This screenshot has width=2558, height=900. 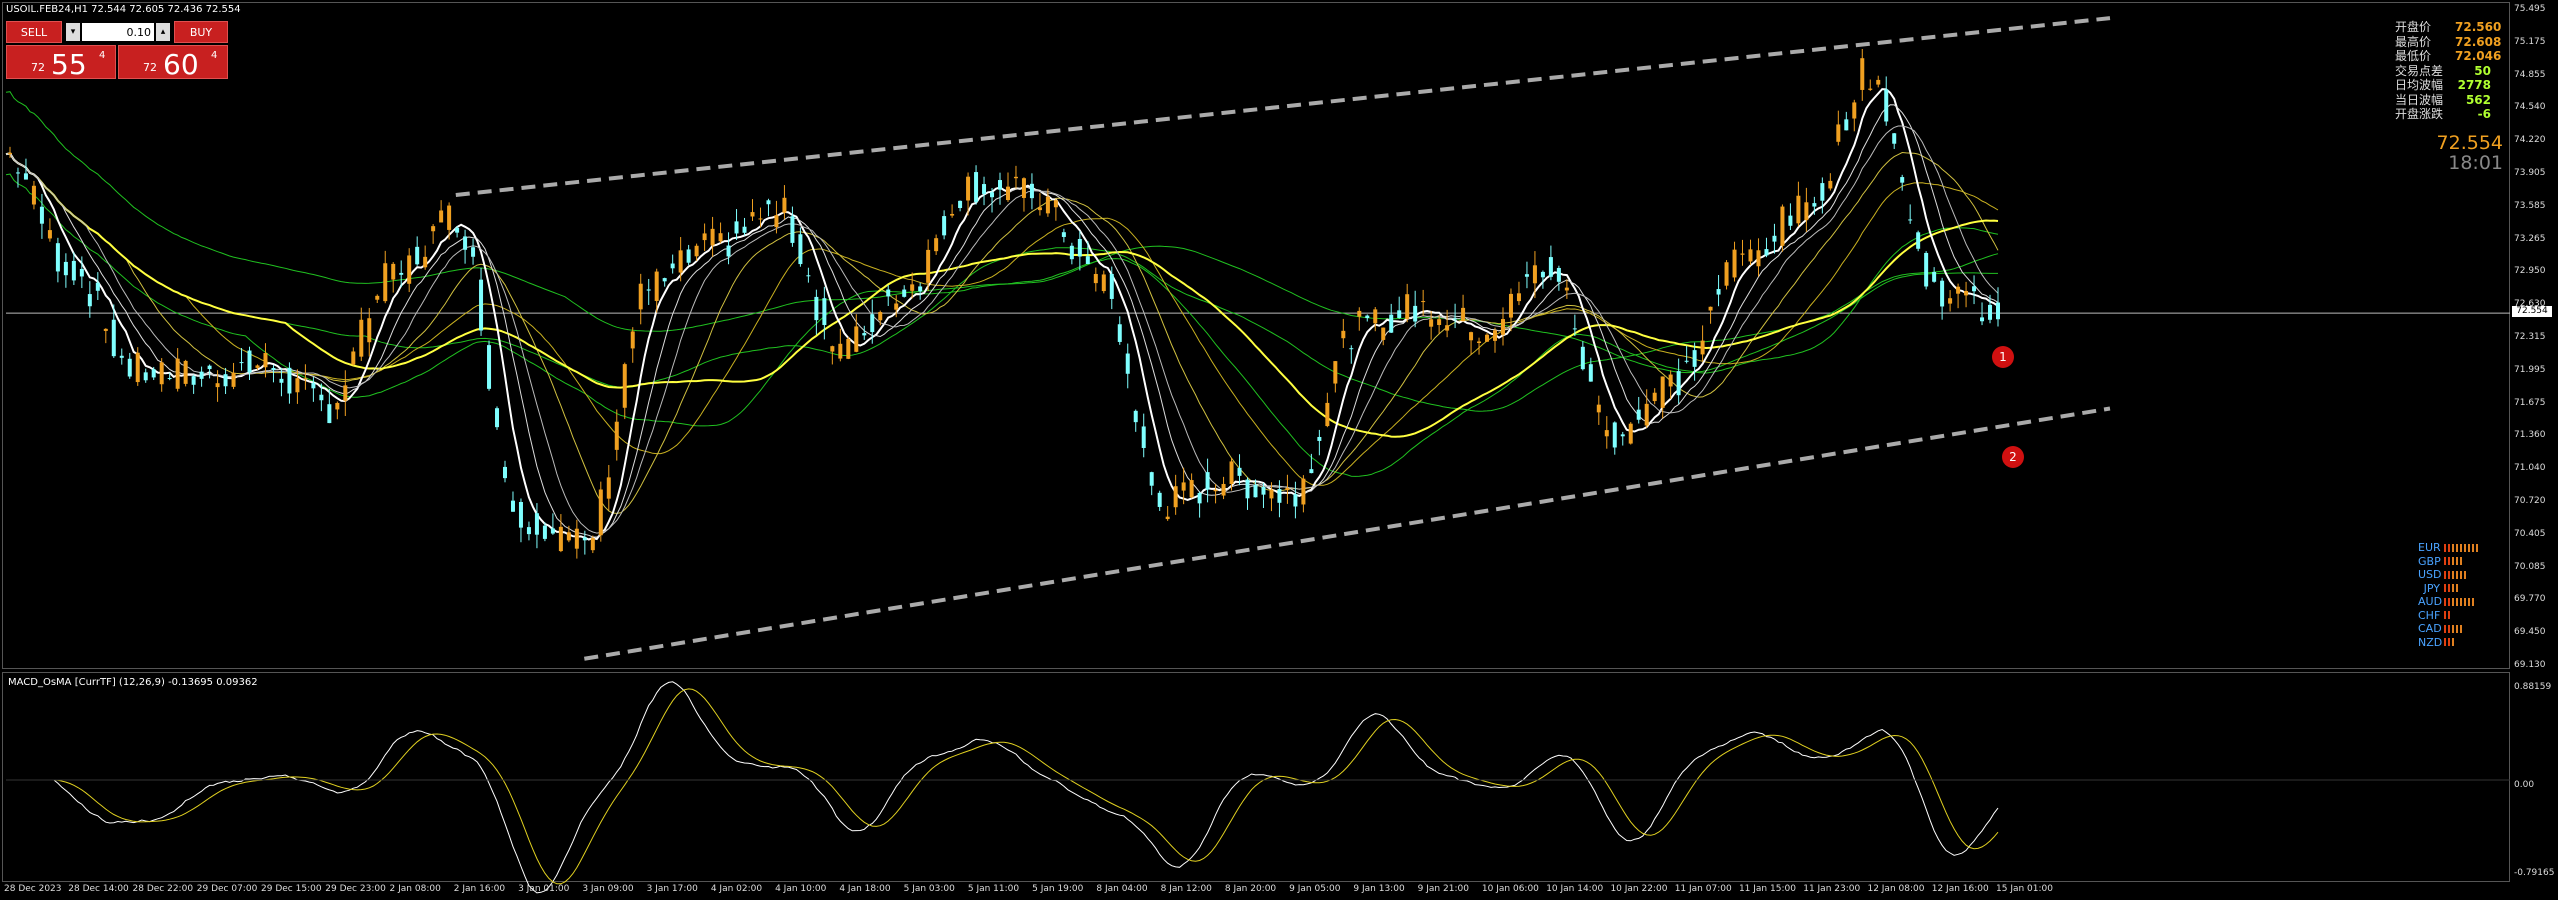 What do you see at coordinates (61, 63) in the screenshot?
I see `sell-price-box: 72 55 4` at bounding box center [61, 63].